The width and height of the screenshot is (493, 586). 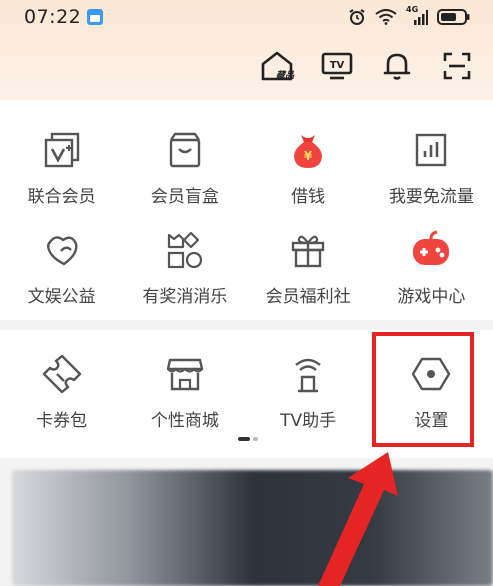 What do you see at coordinates (62, 374) in the screenshot?
I see `ticket-icon` at bounding box center [62, 374].